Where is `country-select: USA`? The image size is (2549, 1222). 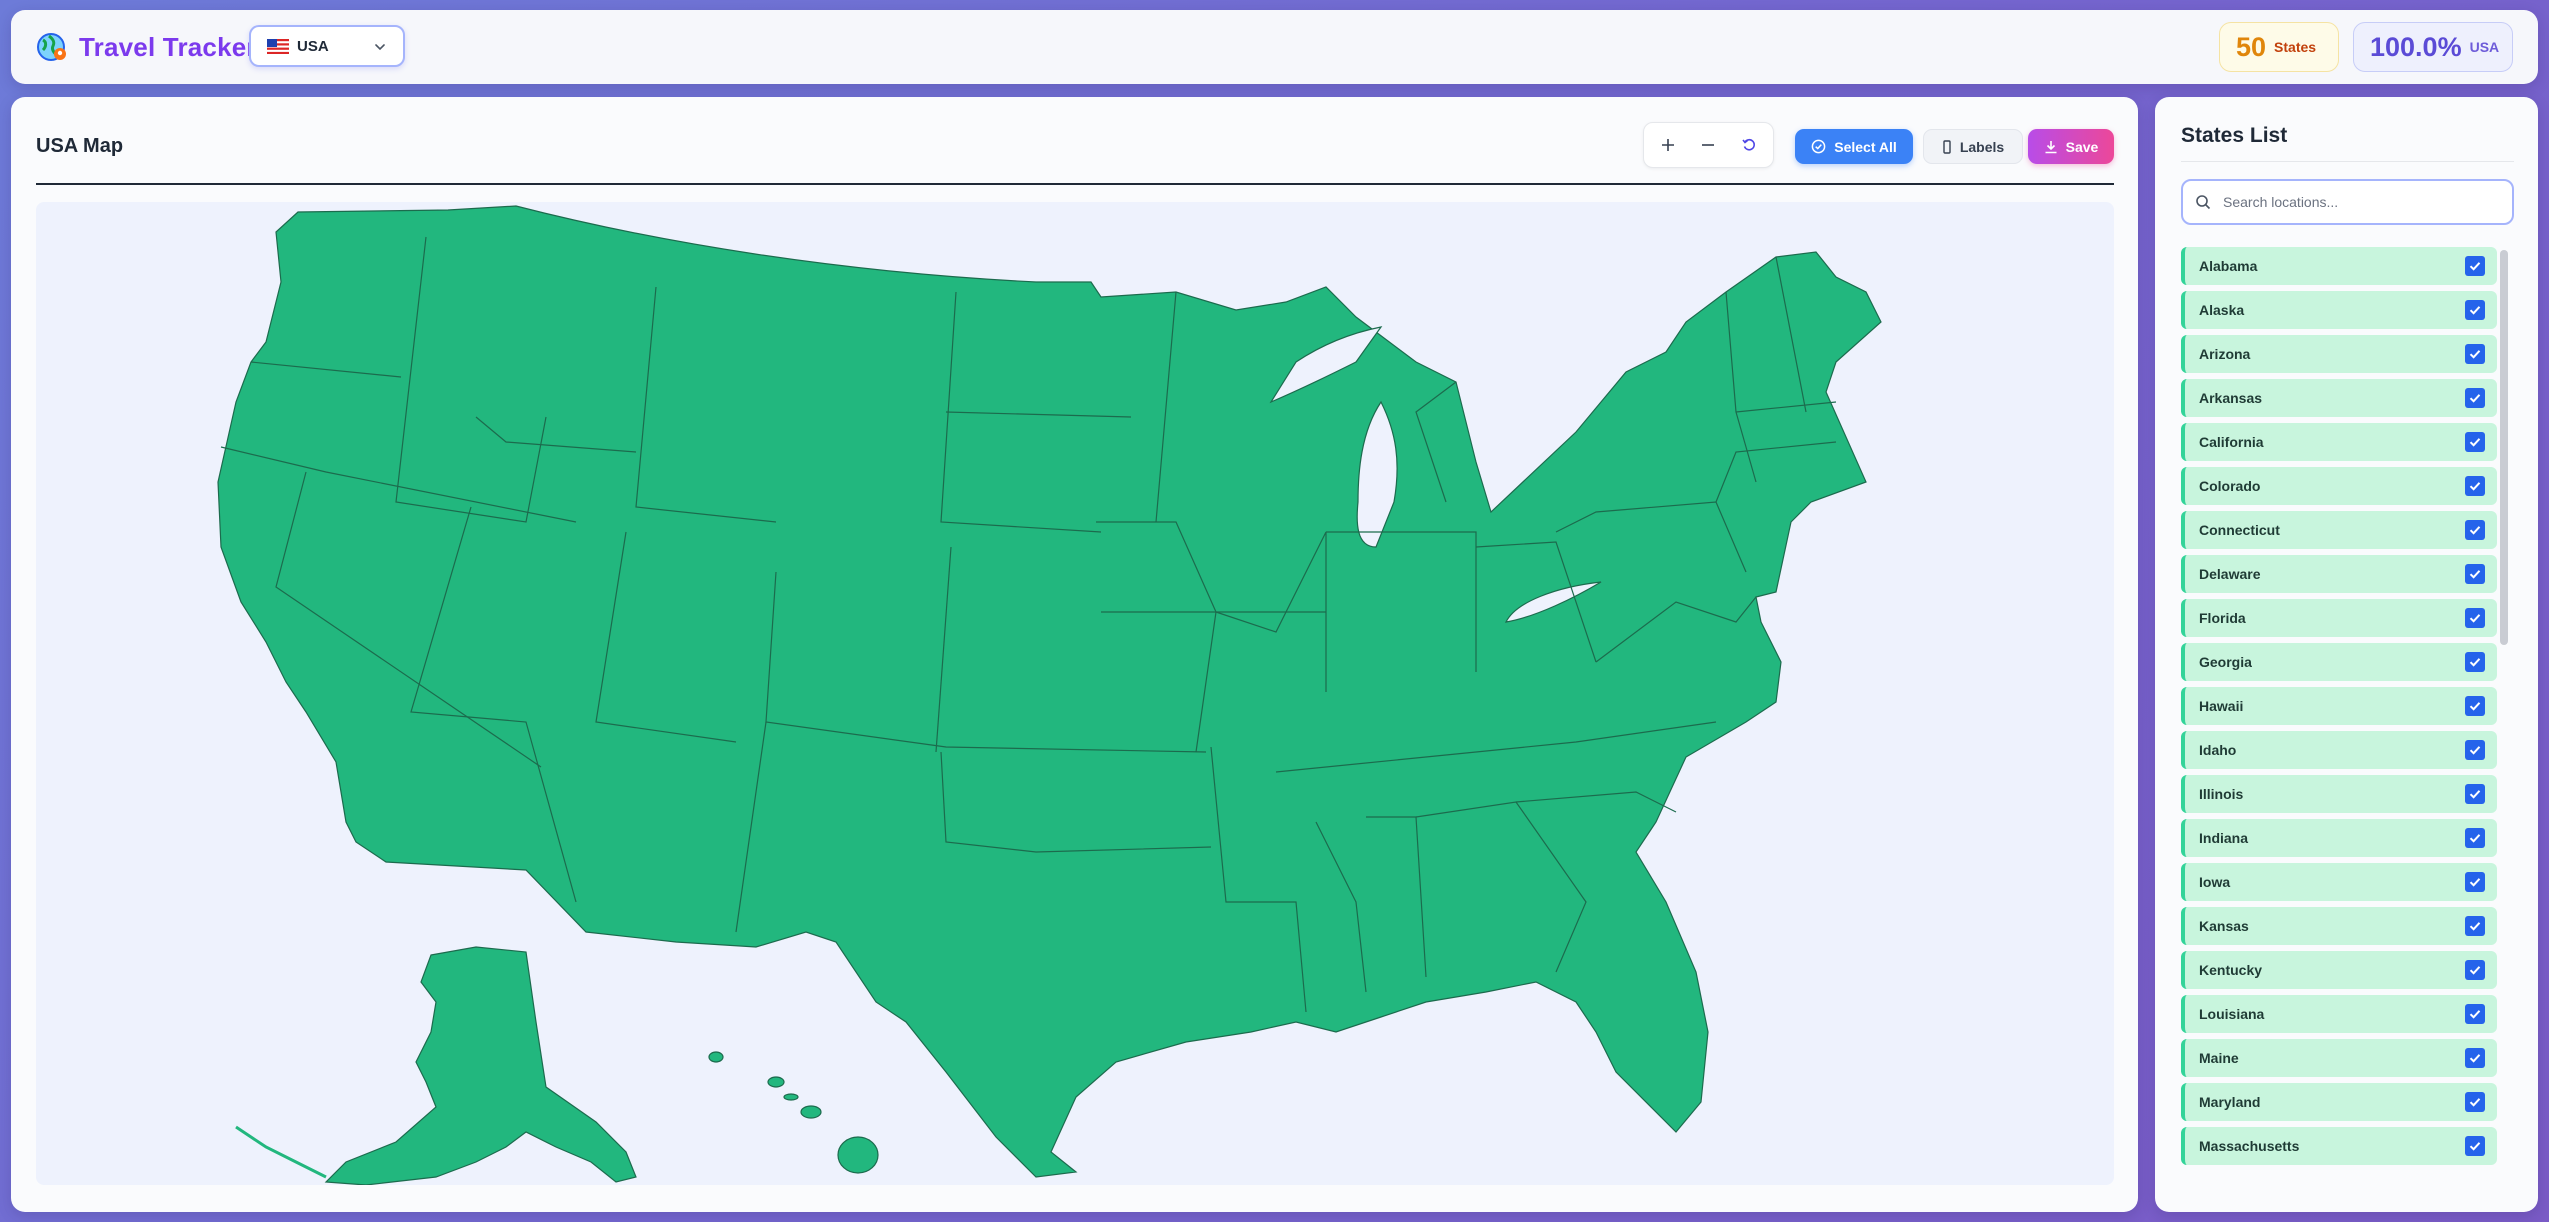 country-select: USA is located at coordinates (327, 46).